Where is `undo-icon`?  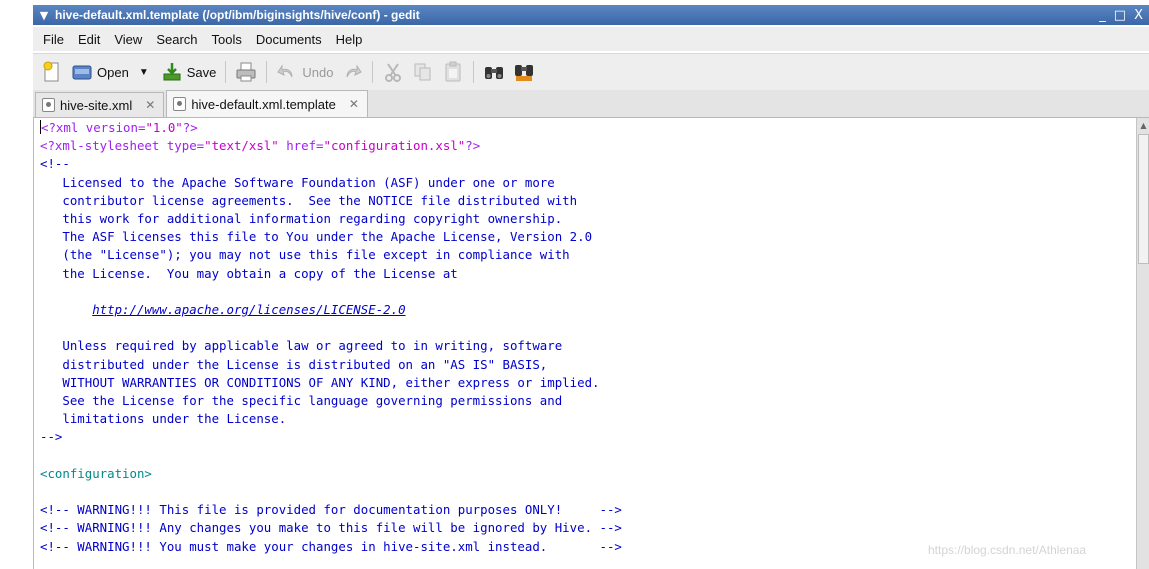 undo-icon is located at coordinates (287, 72).